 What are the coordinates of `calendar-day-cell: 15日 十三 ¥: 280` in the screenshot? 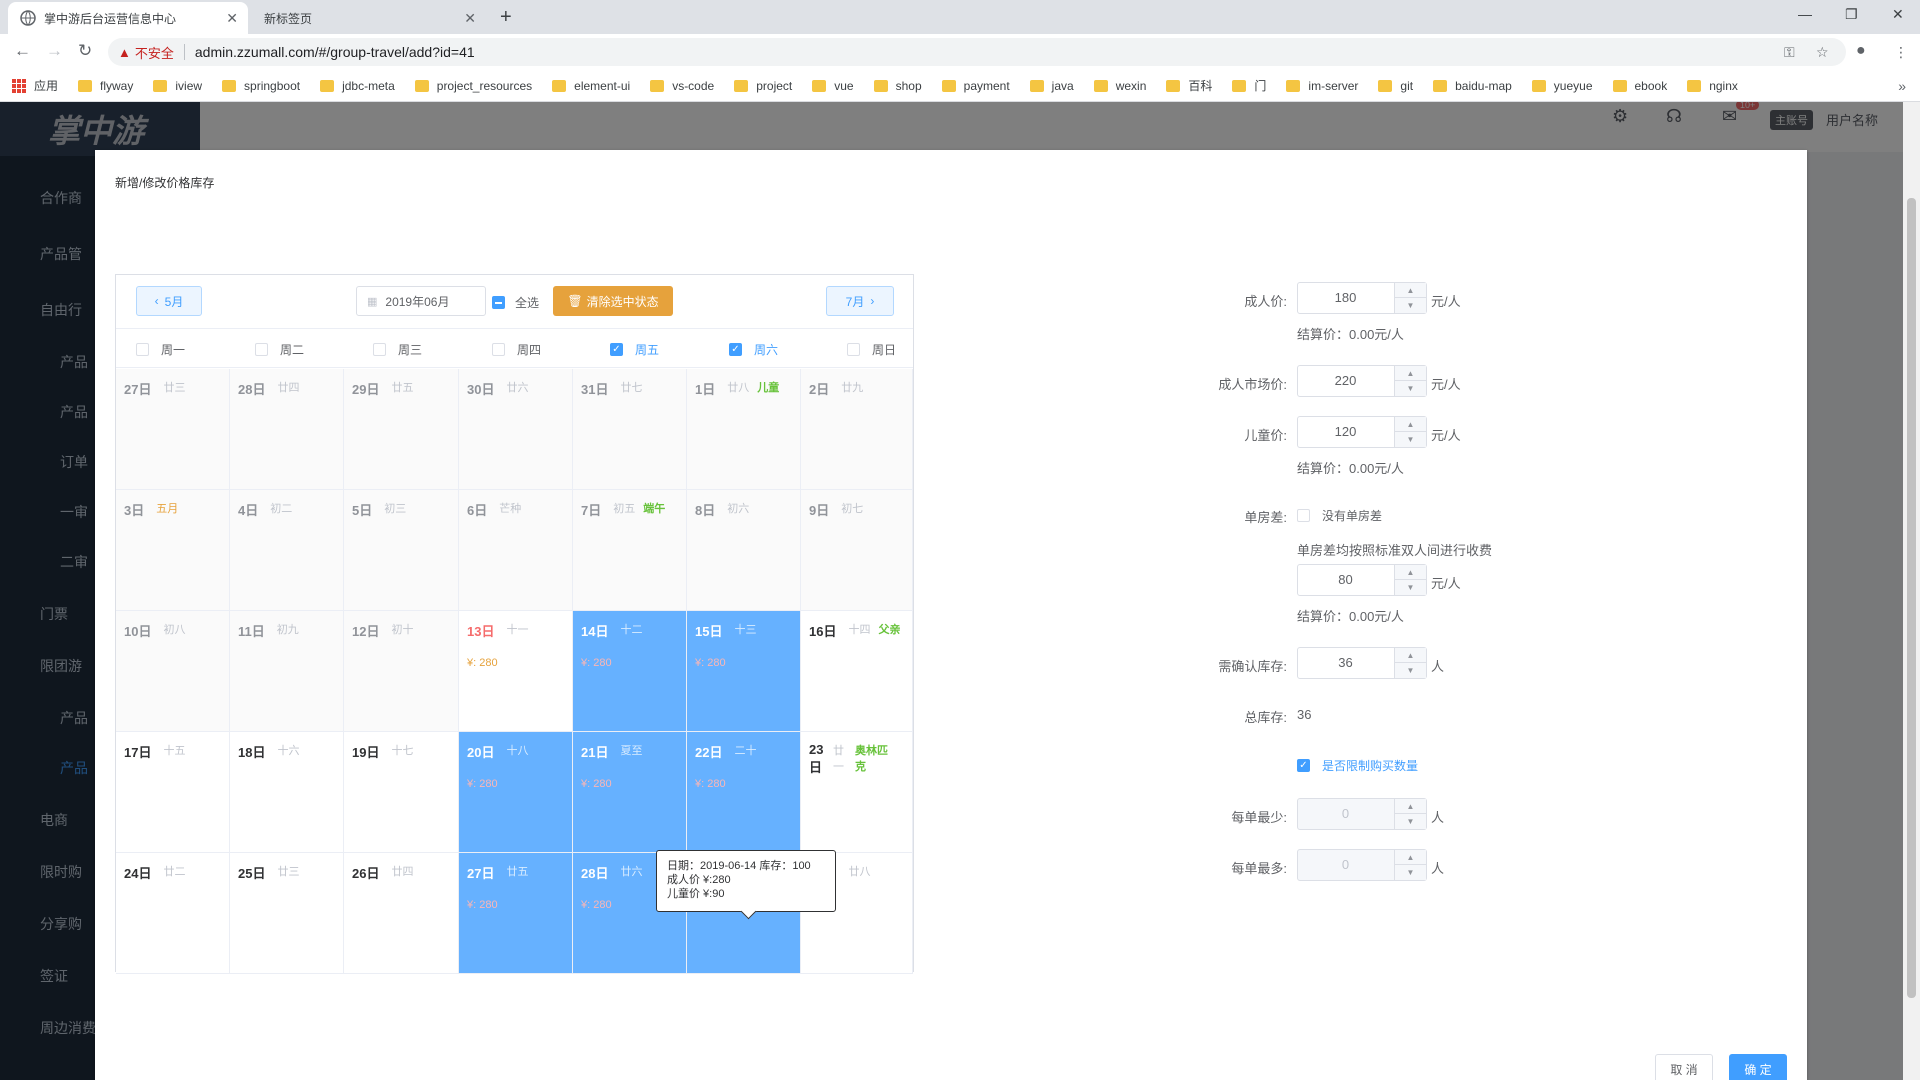 It's located at (744, 671).